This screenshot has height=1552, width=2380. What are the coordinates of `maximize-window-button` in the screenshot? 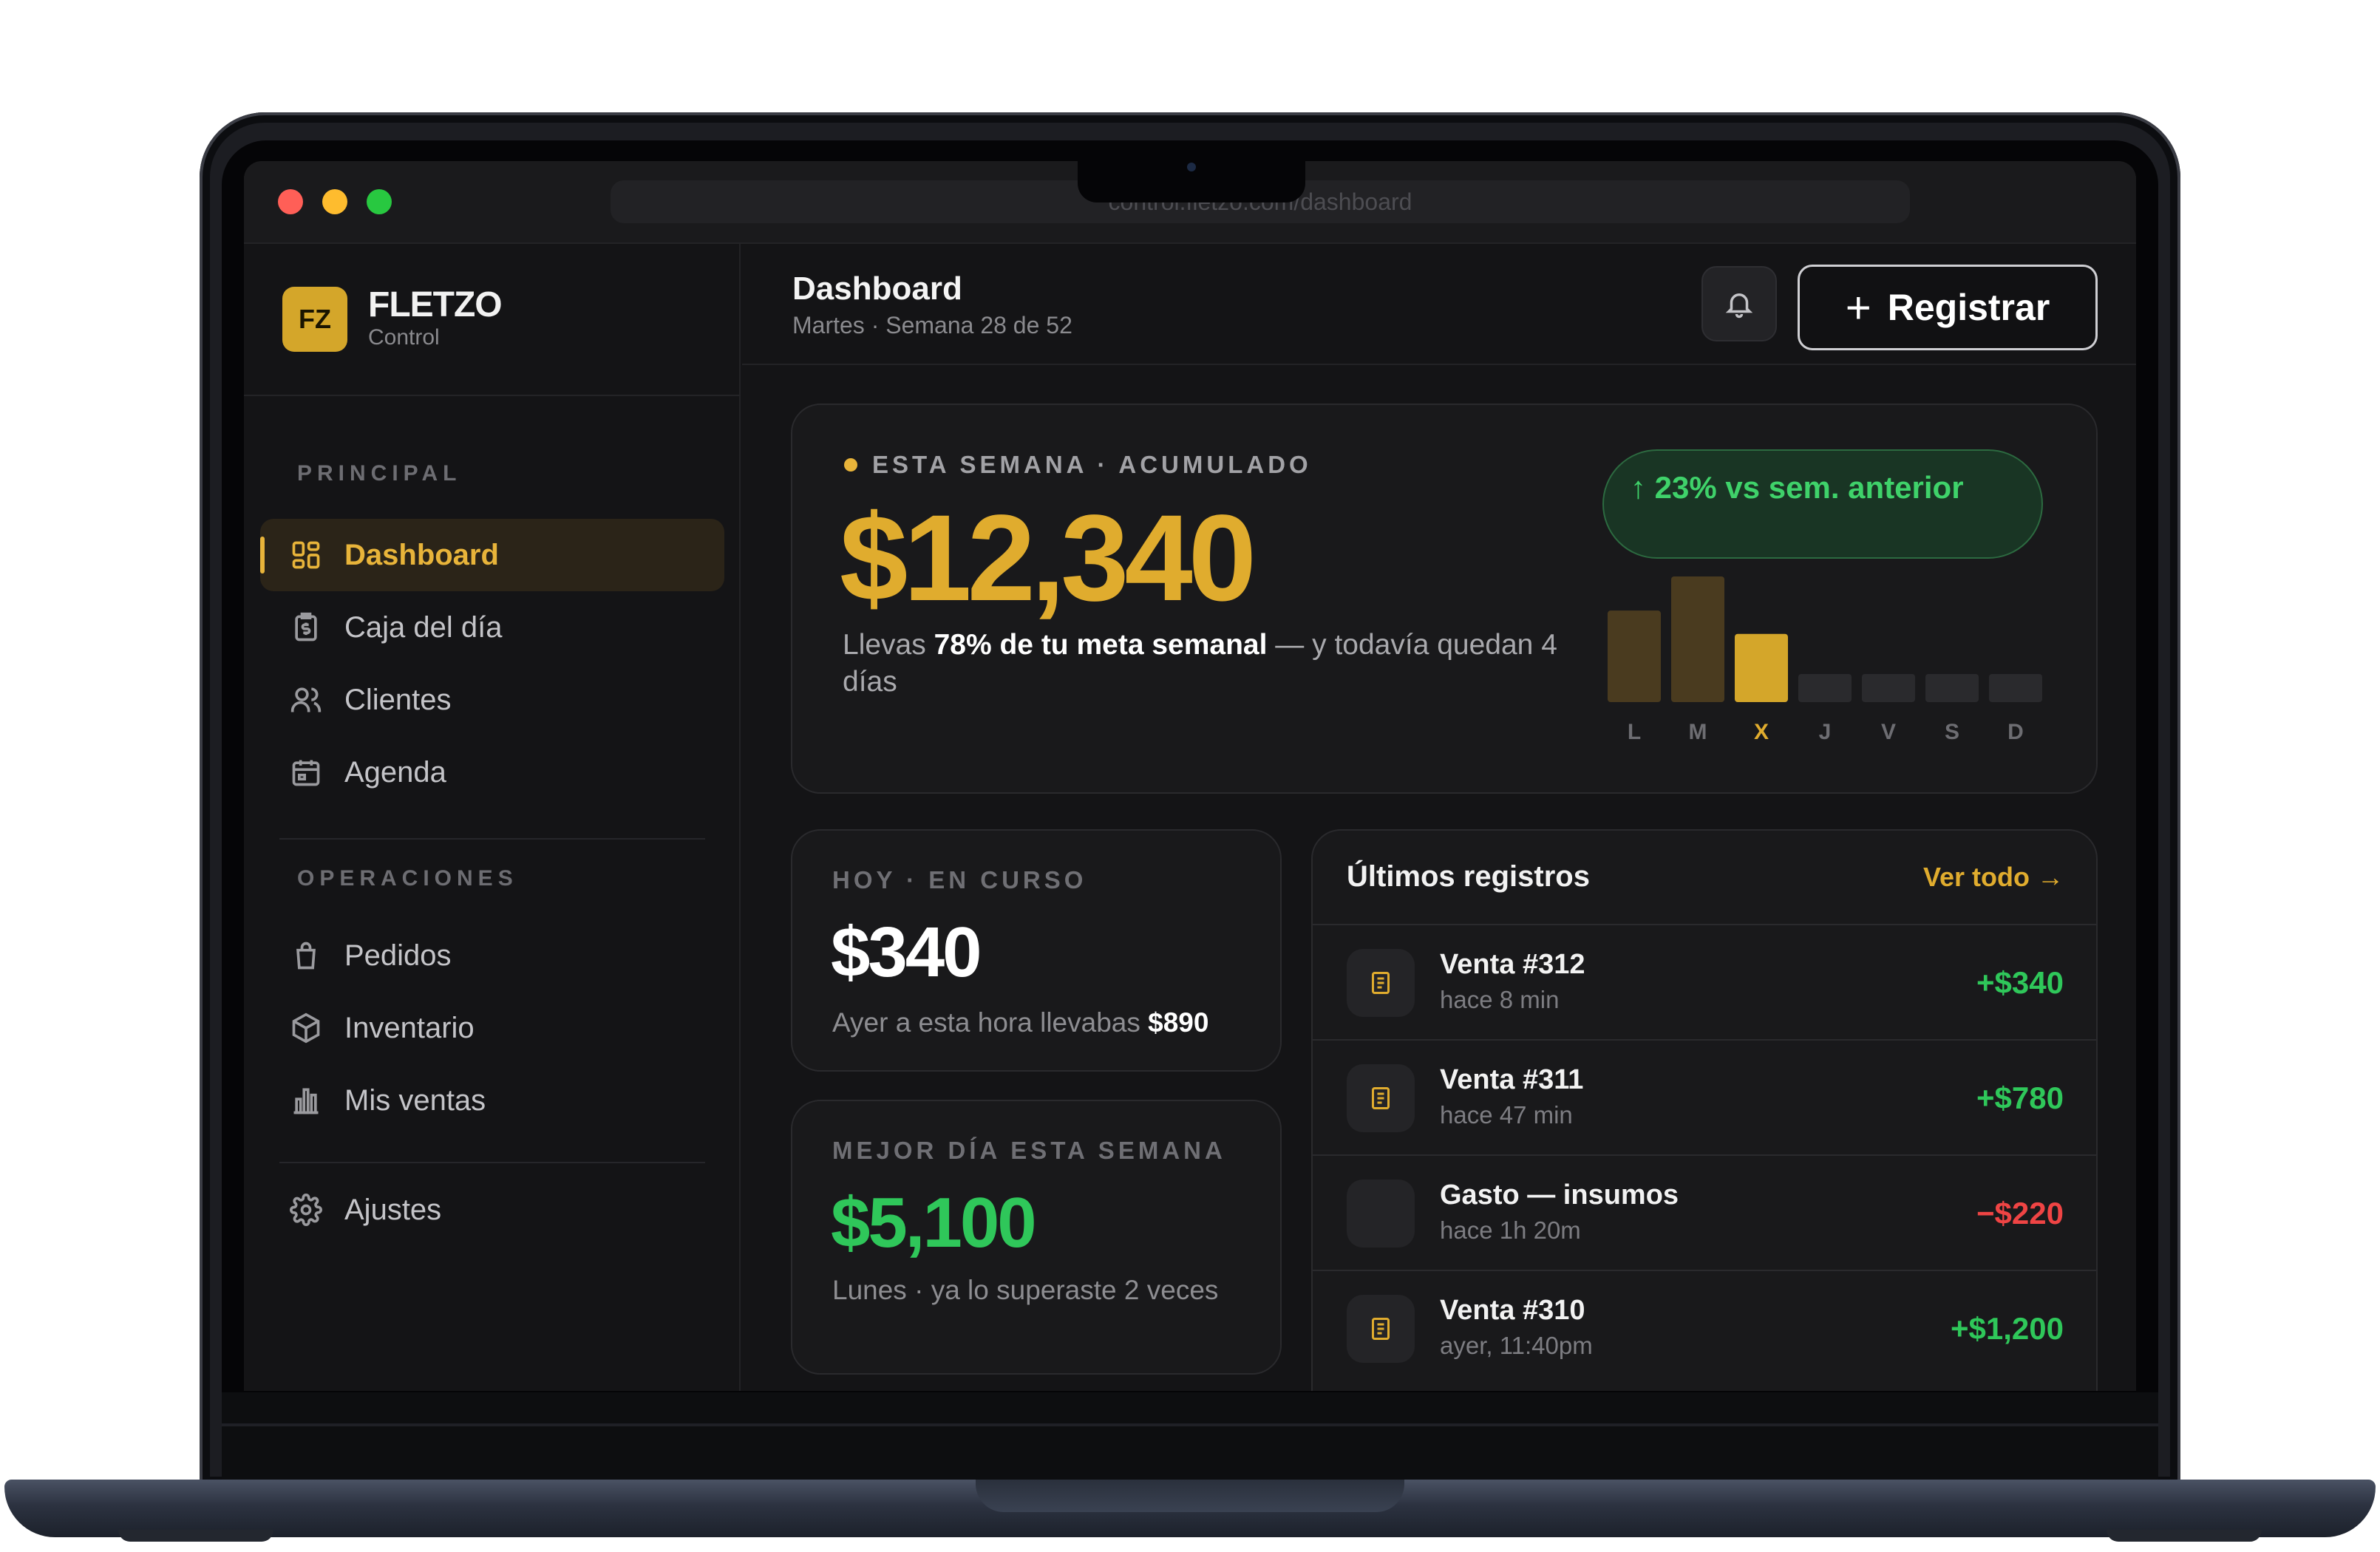 It's located at (379, 202).